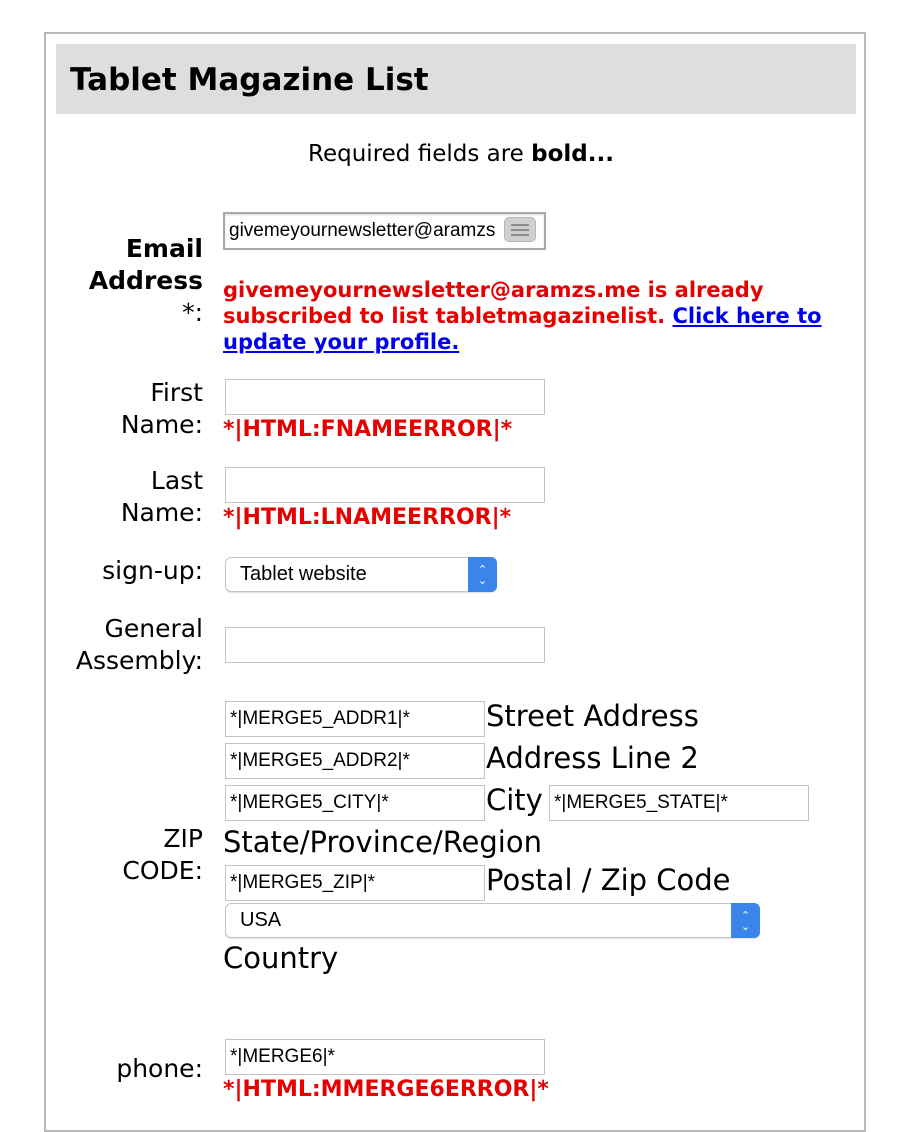 This screenshot has width=922, height=1132. What do you see at coordinates (355, 719) in the screenshot?
I see `address-line1-input` at bounding box center [355, 719].